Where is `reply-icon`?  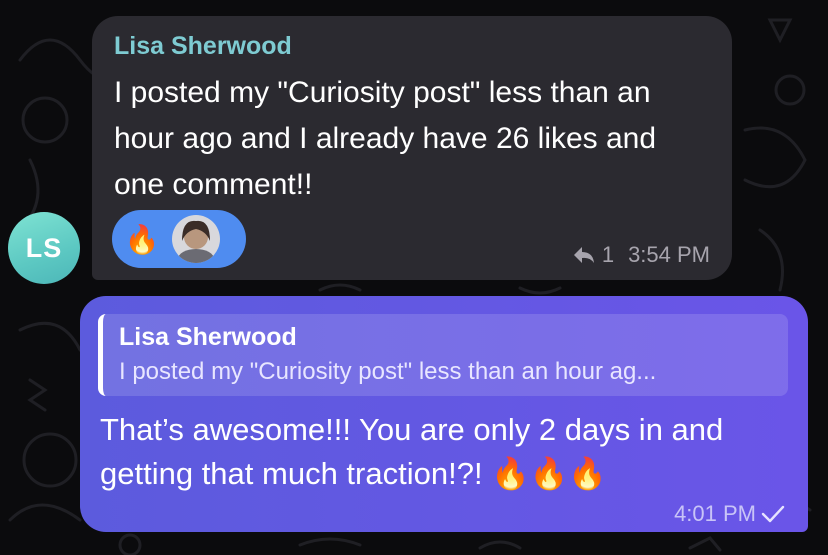 reply-icon is located at coordinates (584, 255).